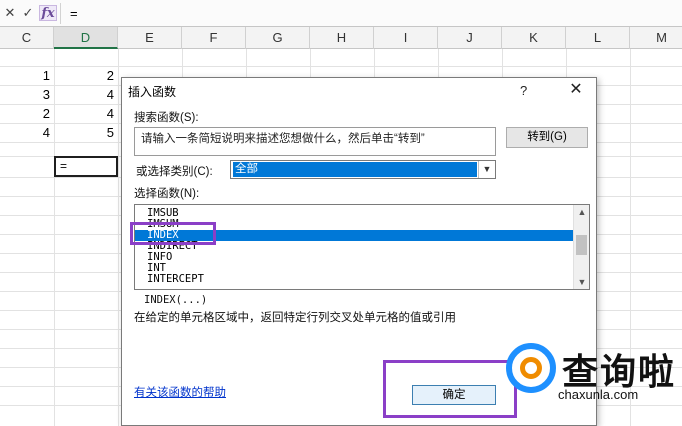 The width and height of the screenshot is (682, 426). Describe the element at coordinates (86, 132) in the screenshot. I see `cell-d4: 5` at that location.